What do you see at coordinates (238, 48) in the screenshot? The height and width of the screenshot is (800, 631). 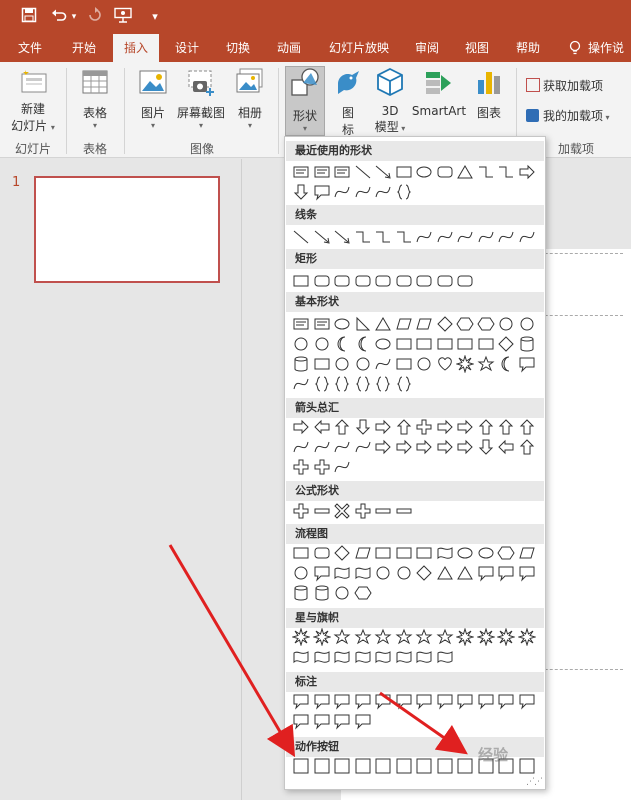 I see `tab-transitions: 切换` at bounding box center [238, 48].